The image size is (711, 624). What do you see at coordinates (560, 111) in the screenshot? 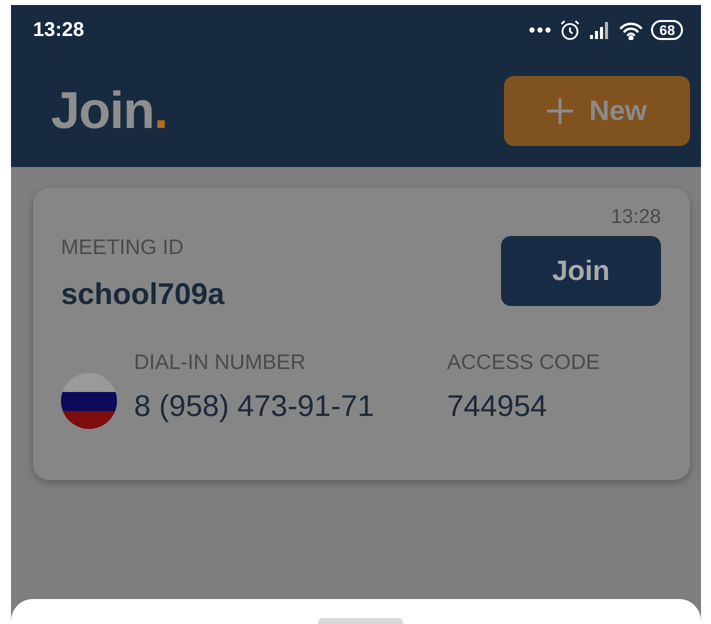
I see `plus-icon` at bounding box center [560, 111].